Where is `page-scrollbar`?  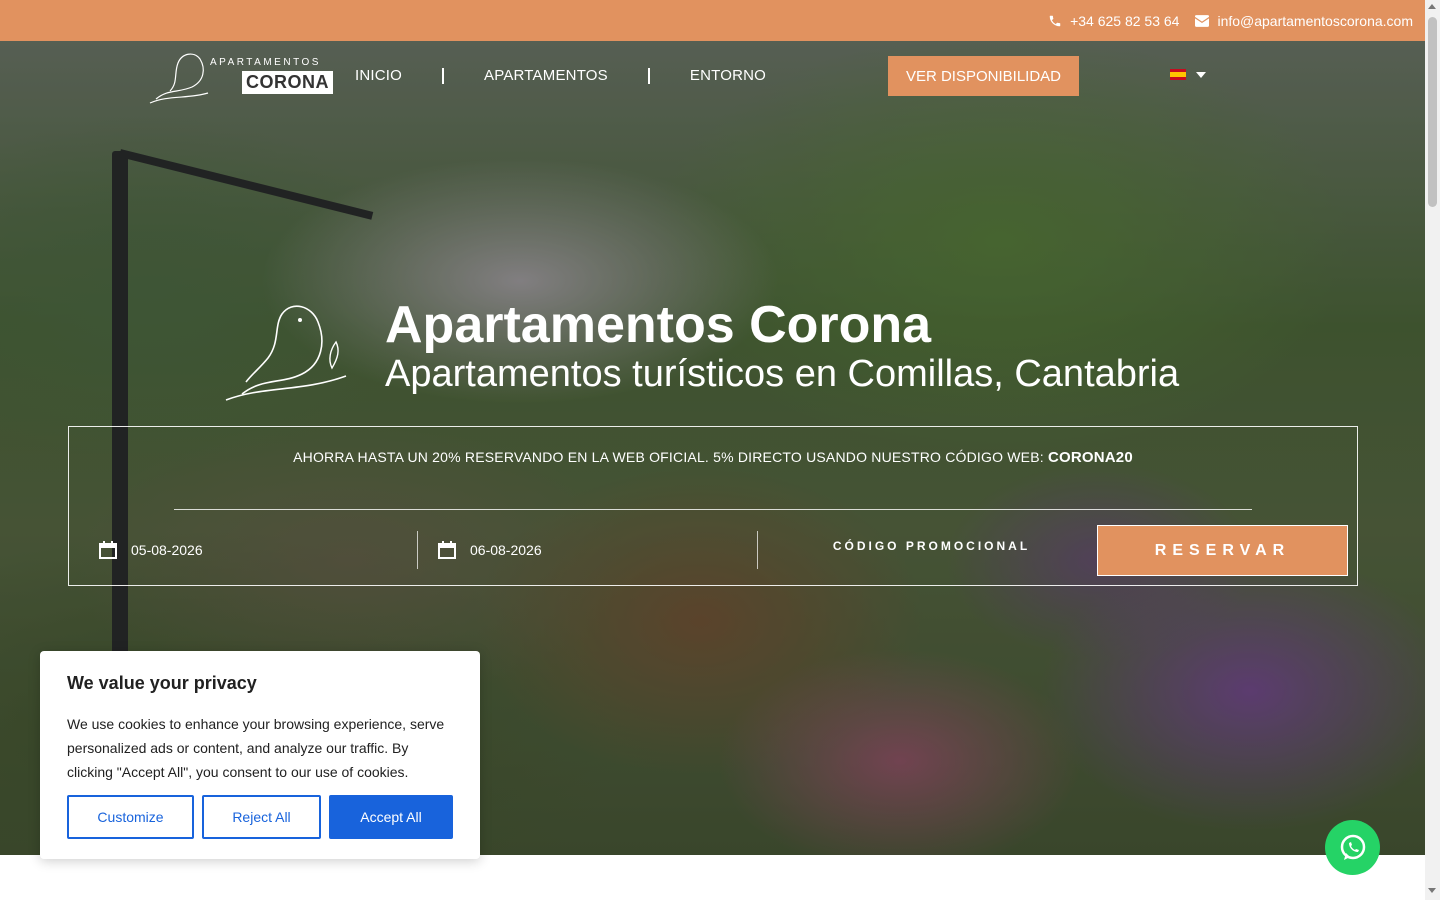
page-scrollbar is located at coordinates (1432, 450).